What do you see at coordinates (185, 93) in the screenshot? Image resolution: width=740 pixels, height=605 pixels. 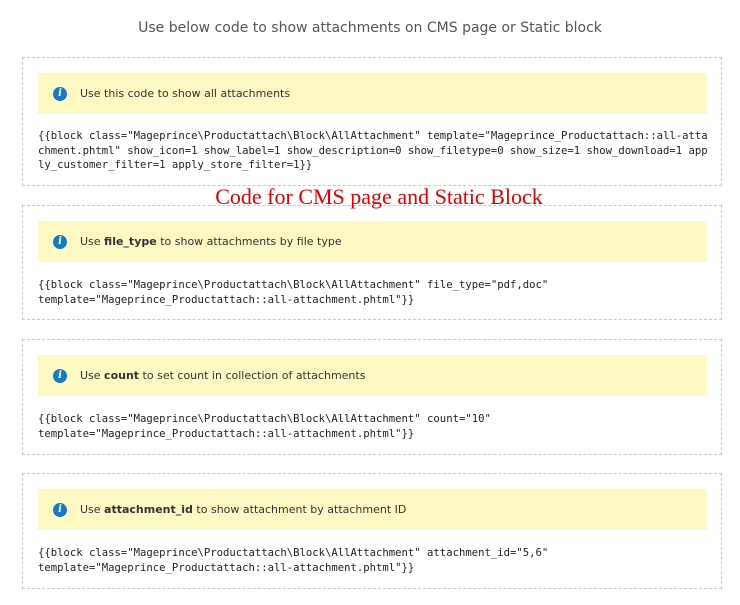 I see `notice-text: Use this code to show all attachments` at bounding box center [185, 93].